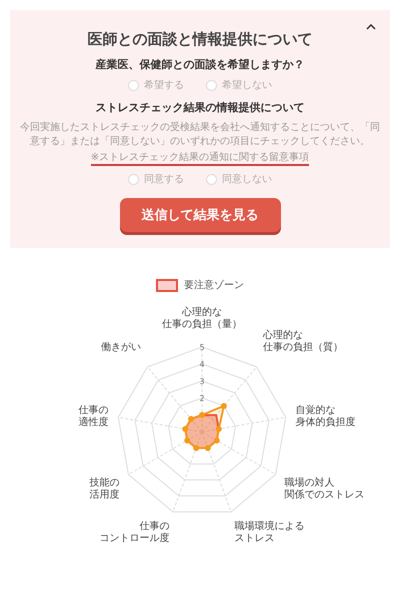 The height and width of the screenshot is (600, 400). Describe the element at coordinates (371, 27) in the screenshot. I see `collapse-chevron-icon` at that location.